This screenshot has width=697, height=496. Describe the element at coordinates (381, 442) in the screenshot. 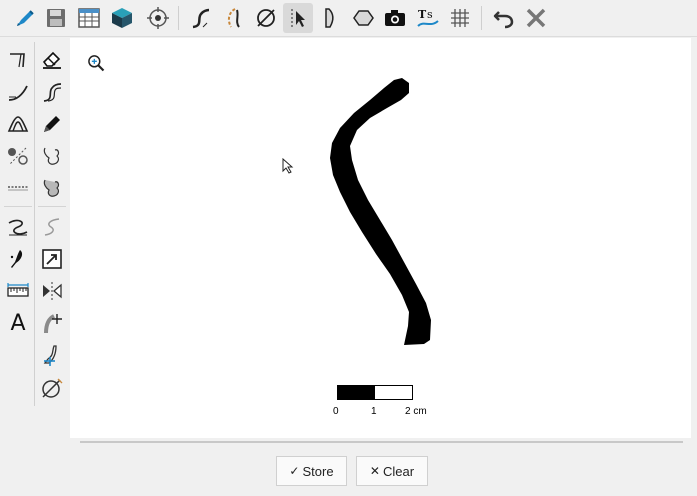

I see `horizontal-scrollbar` at that location.